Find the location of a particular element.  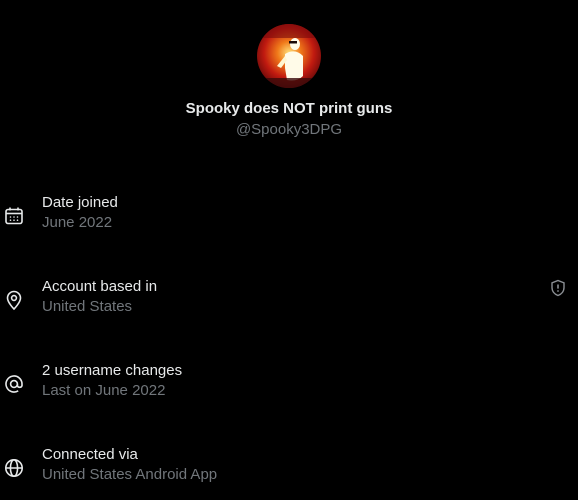

calendar-icon is located at coordinates (14, 216).